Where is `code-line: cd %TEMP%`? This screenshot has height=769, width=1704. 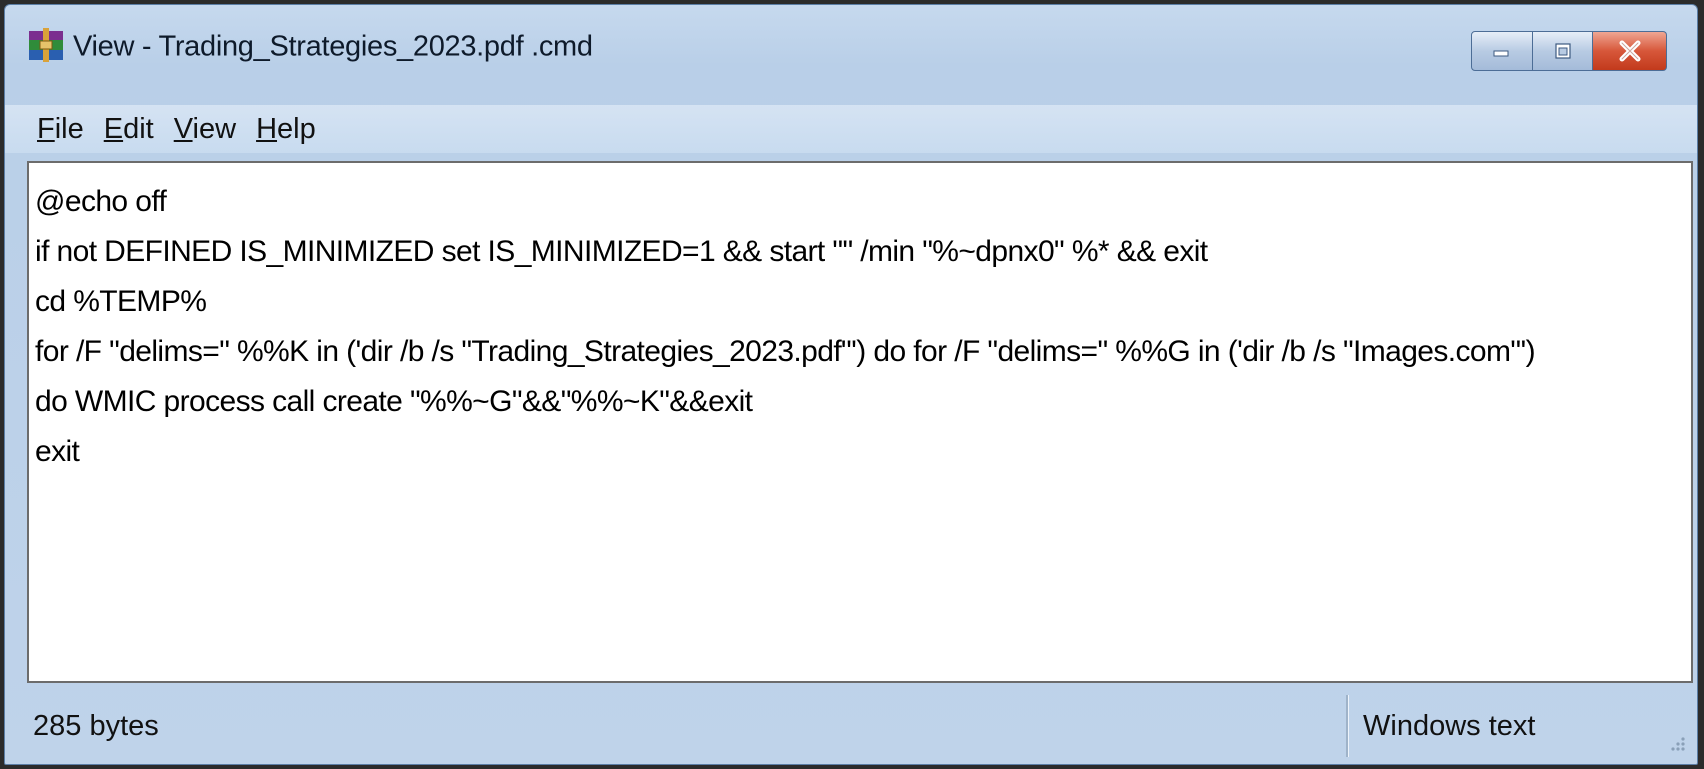
code-line: cd %TEMP% is located at coordinates (121, 301).